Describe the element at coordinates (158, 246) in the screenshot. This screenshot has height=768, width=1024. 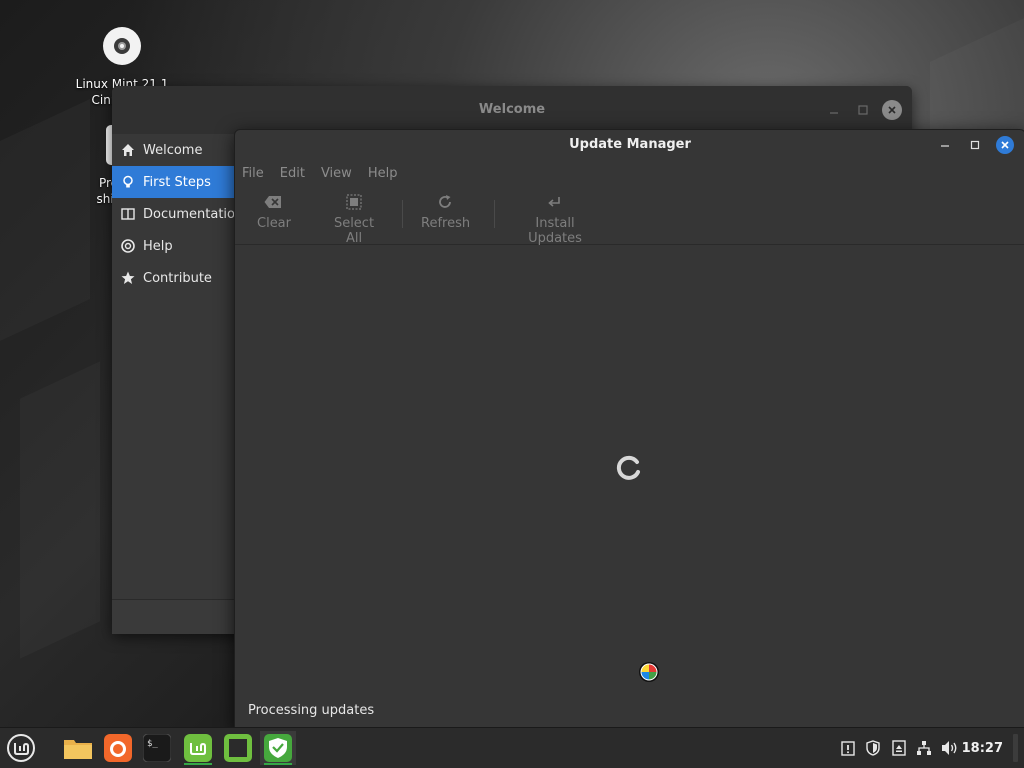
I see `sidebar-item-label: Help` at that location.